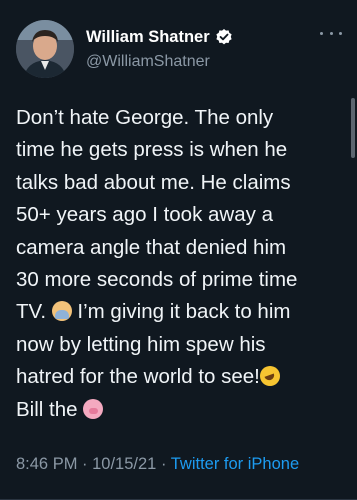 This screenshot has width=357, height=500. I want to click on tweet-header: William Shatner @WilliamShatner, so click(180, 50).